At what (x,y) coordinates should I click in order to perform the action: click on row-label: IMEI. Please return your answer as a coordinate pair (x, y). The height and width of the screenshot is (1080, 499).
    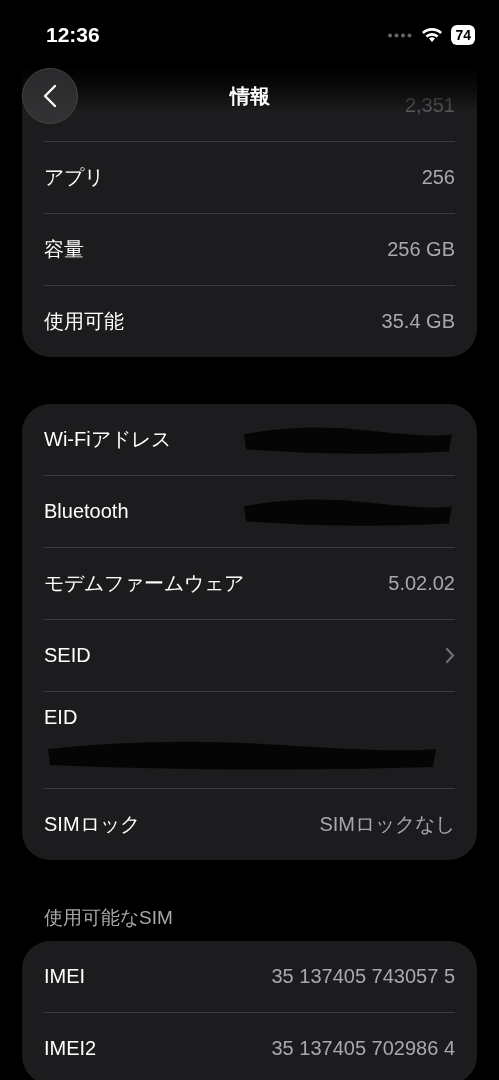
    Looking at the image, I should click on (65, 976).